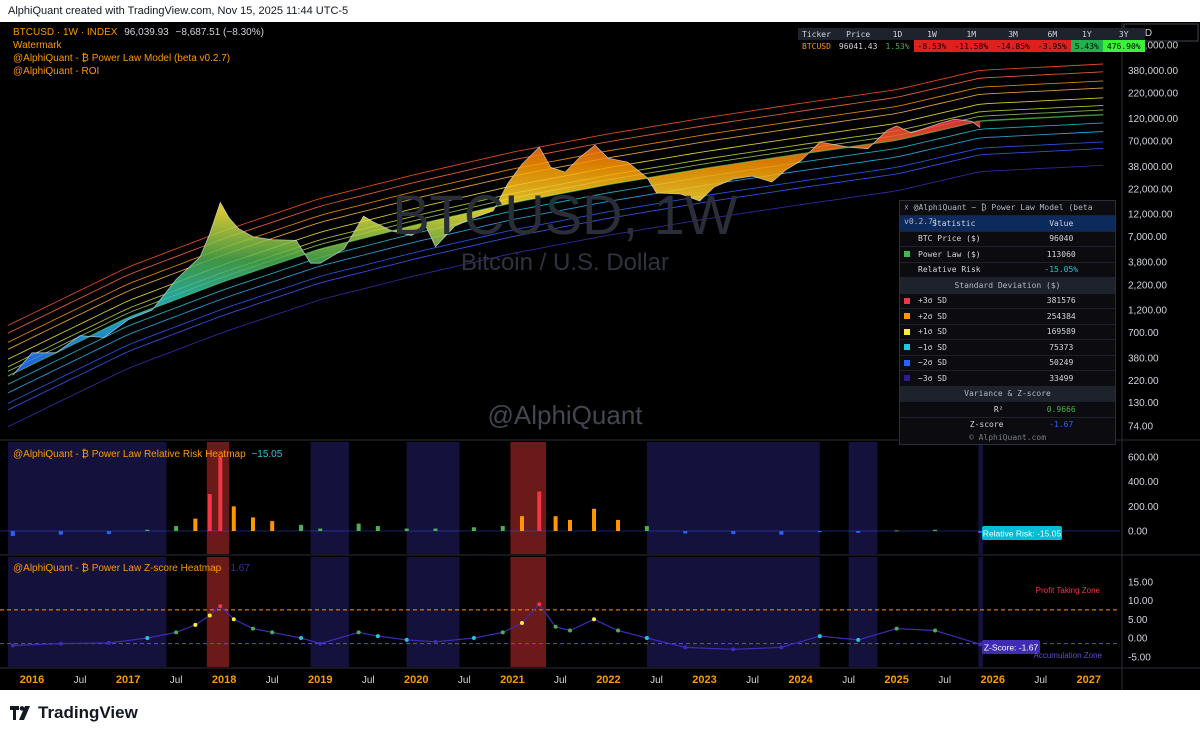 Image resolution: width=1200 pixels, height=734 pixels. I want to click on stats-row: BTC Price ($) 96040, so click(1007, 238).